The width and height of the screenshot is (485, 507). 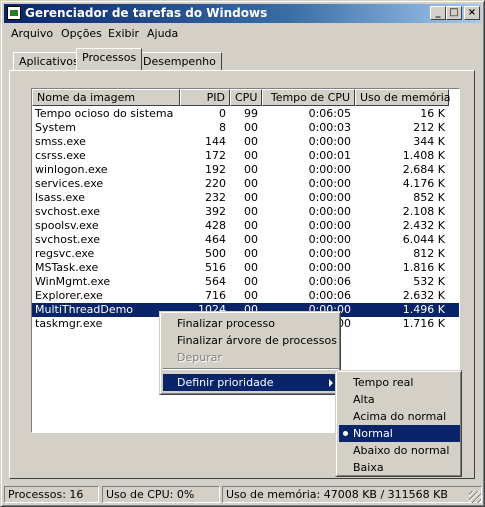 What do you see at coordinates (205, 97) in the screenshot?
I see `column-header-pid: PID` at bounding box center [205, 97].